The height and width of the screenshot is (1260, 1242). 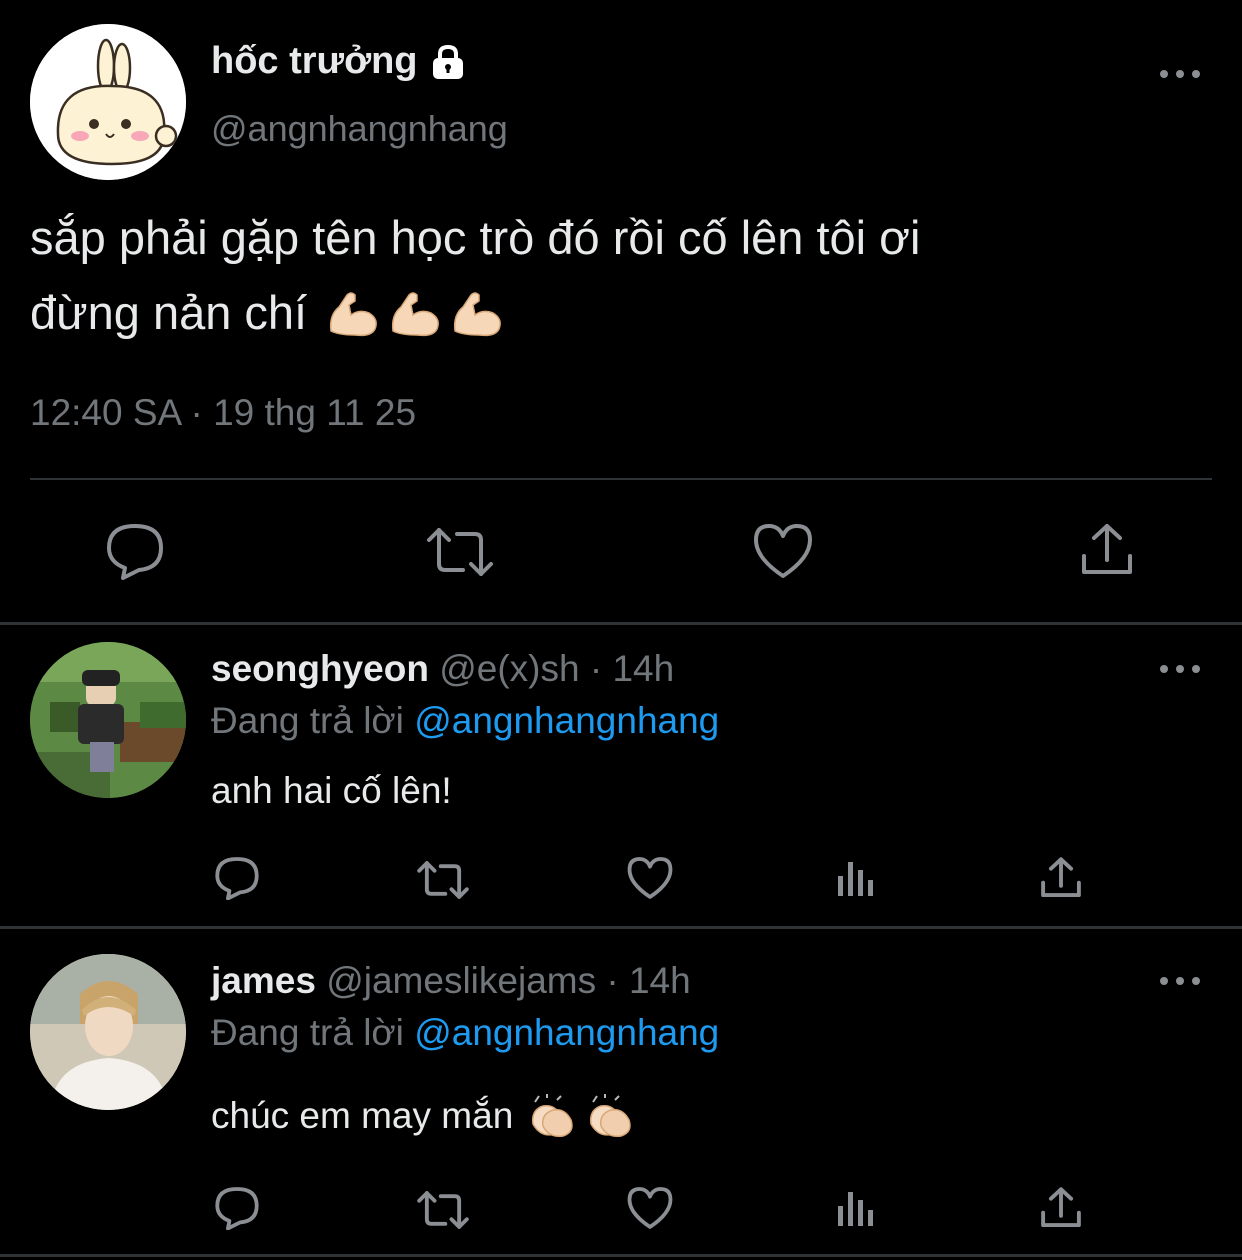 What do you see at coordinates (362, 1115) in the screenshot?
I see `reply-text: chúc em may mắn` at bounding box center [362, 1115].